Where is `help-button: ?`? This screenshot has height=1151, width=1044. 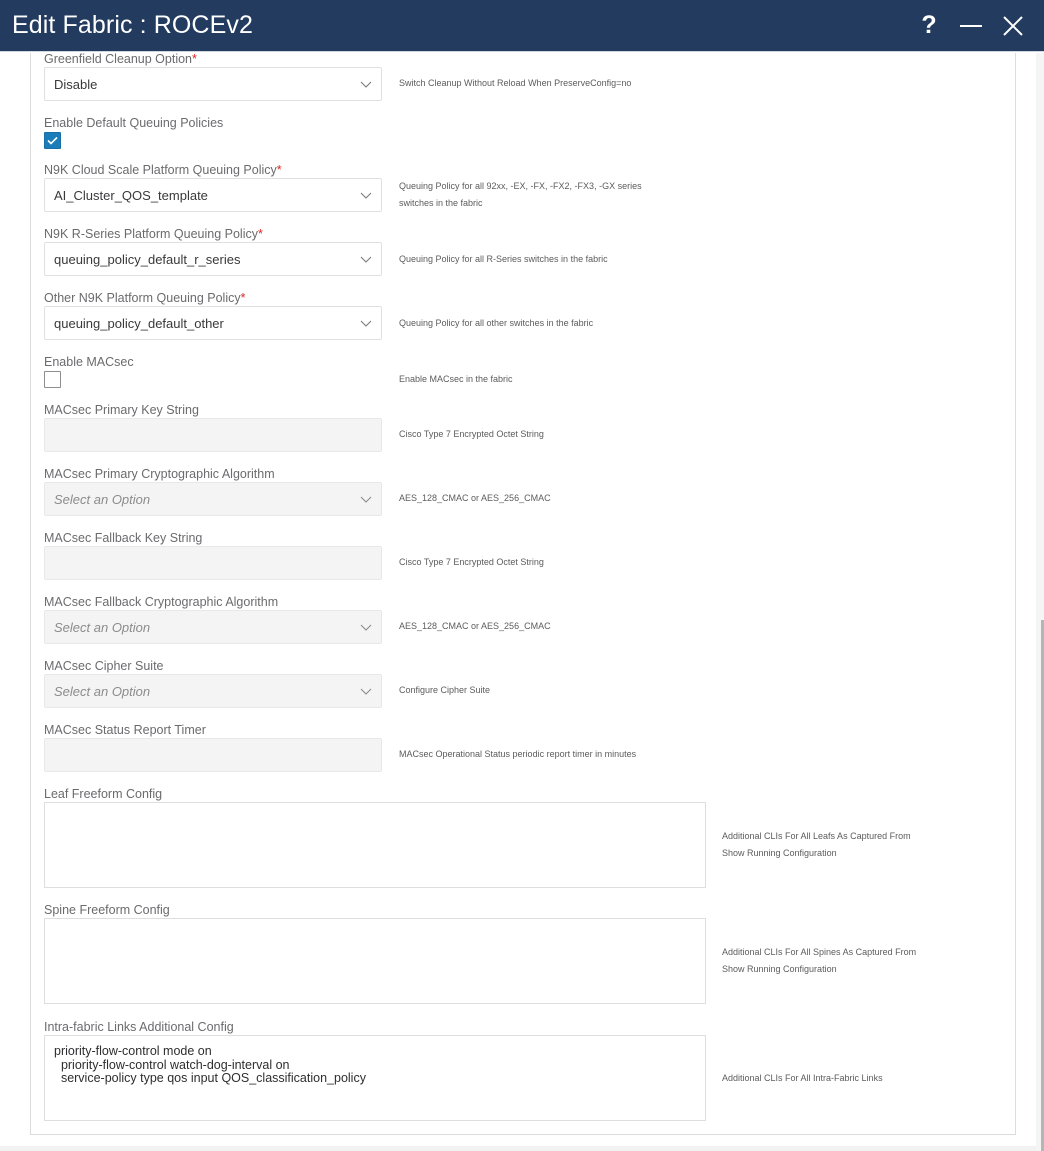 help-button: ? is located at coordinates (929, 26).